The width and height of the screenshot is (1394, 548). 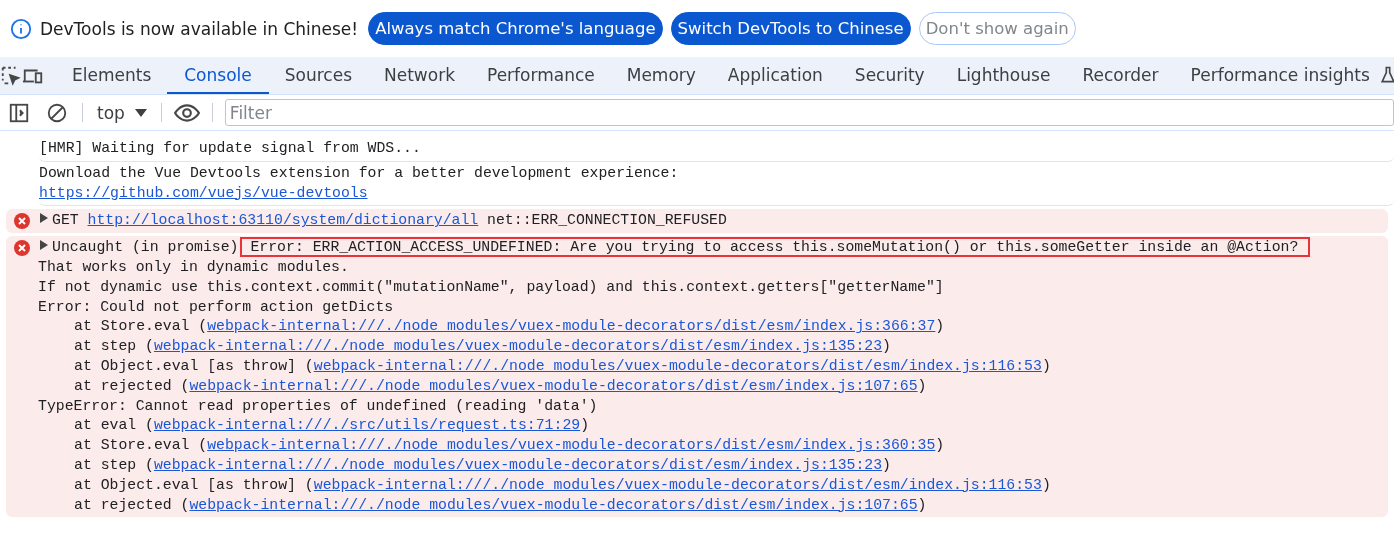 I want to click on sidebar-icon, so click(x=19, y=112).